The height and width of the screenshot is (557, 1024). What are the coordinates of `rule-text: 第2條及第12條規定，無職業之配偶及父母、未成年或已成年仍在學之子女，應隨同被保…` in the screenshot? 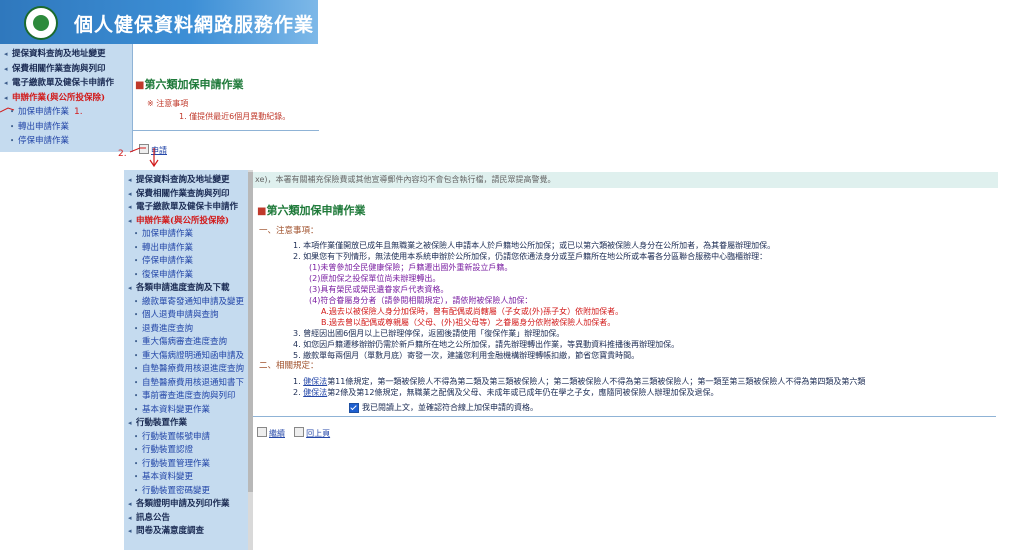 It's located at (523, 392).